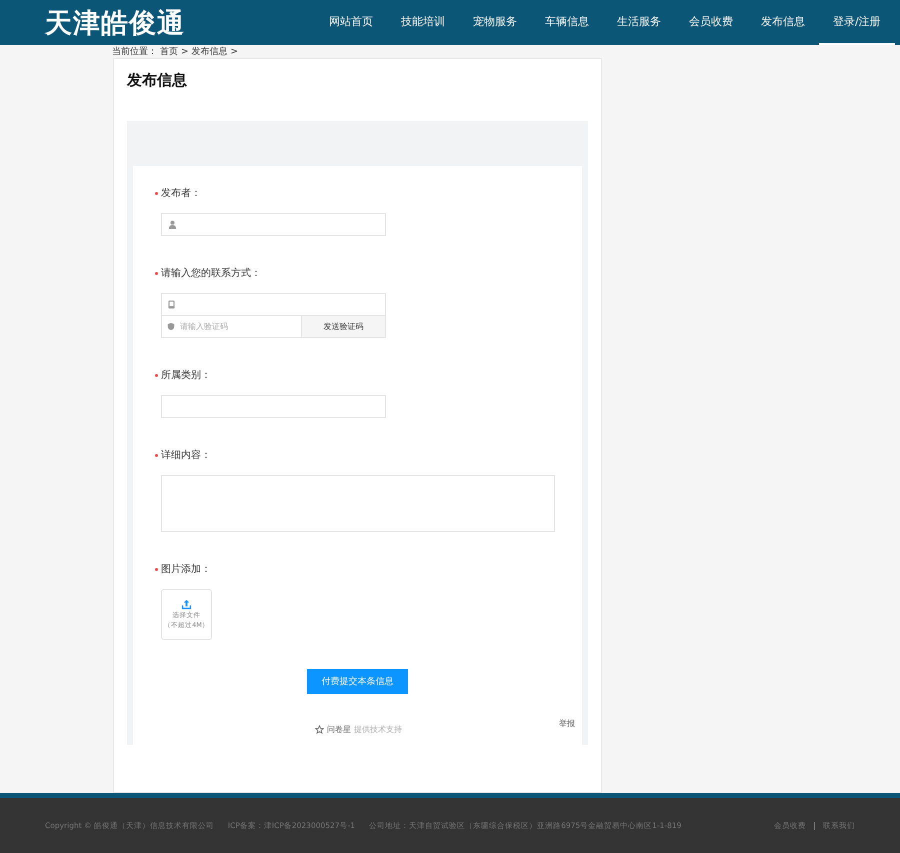  Describe the element at coordinates (171, 304) in the screenshot. I see `phone-icon` at that location.